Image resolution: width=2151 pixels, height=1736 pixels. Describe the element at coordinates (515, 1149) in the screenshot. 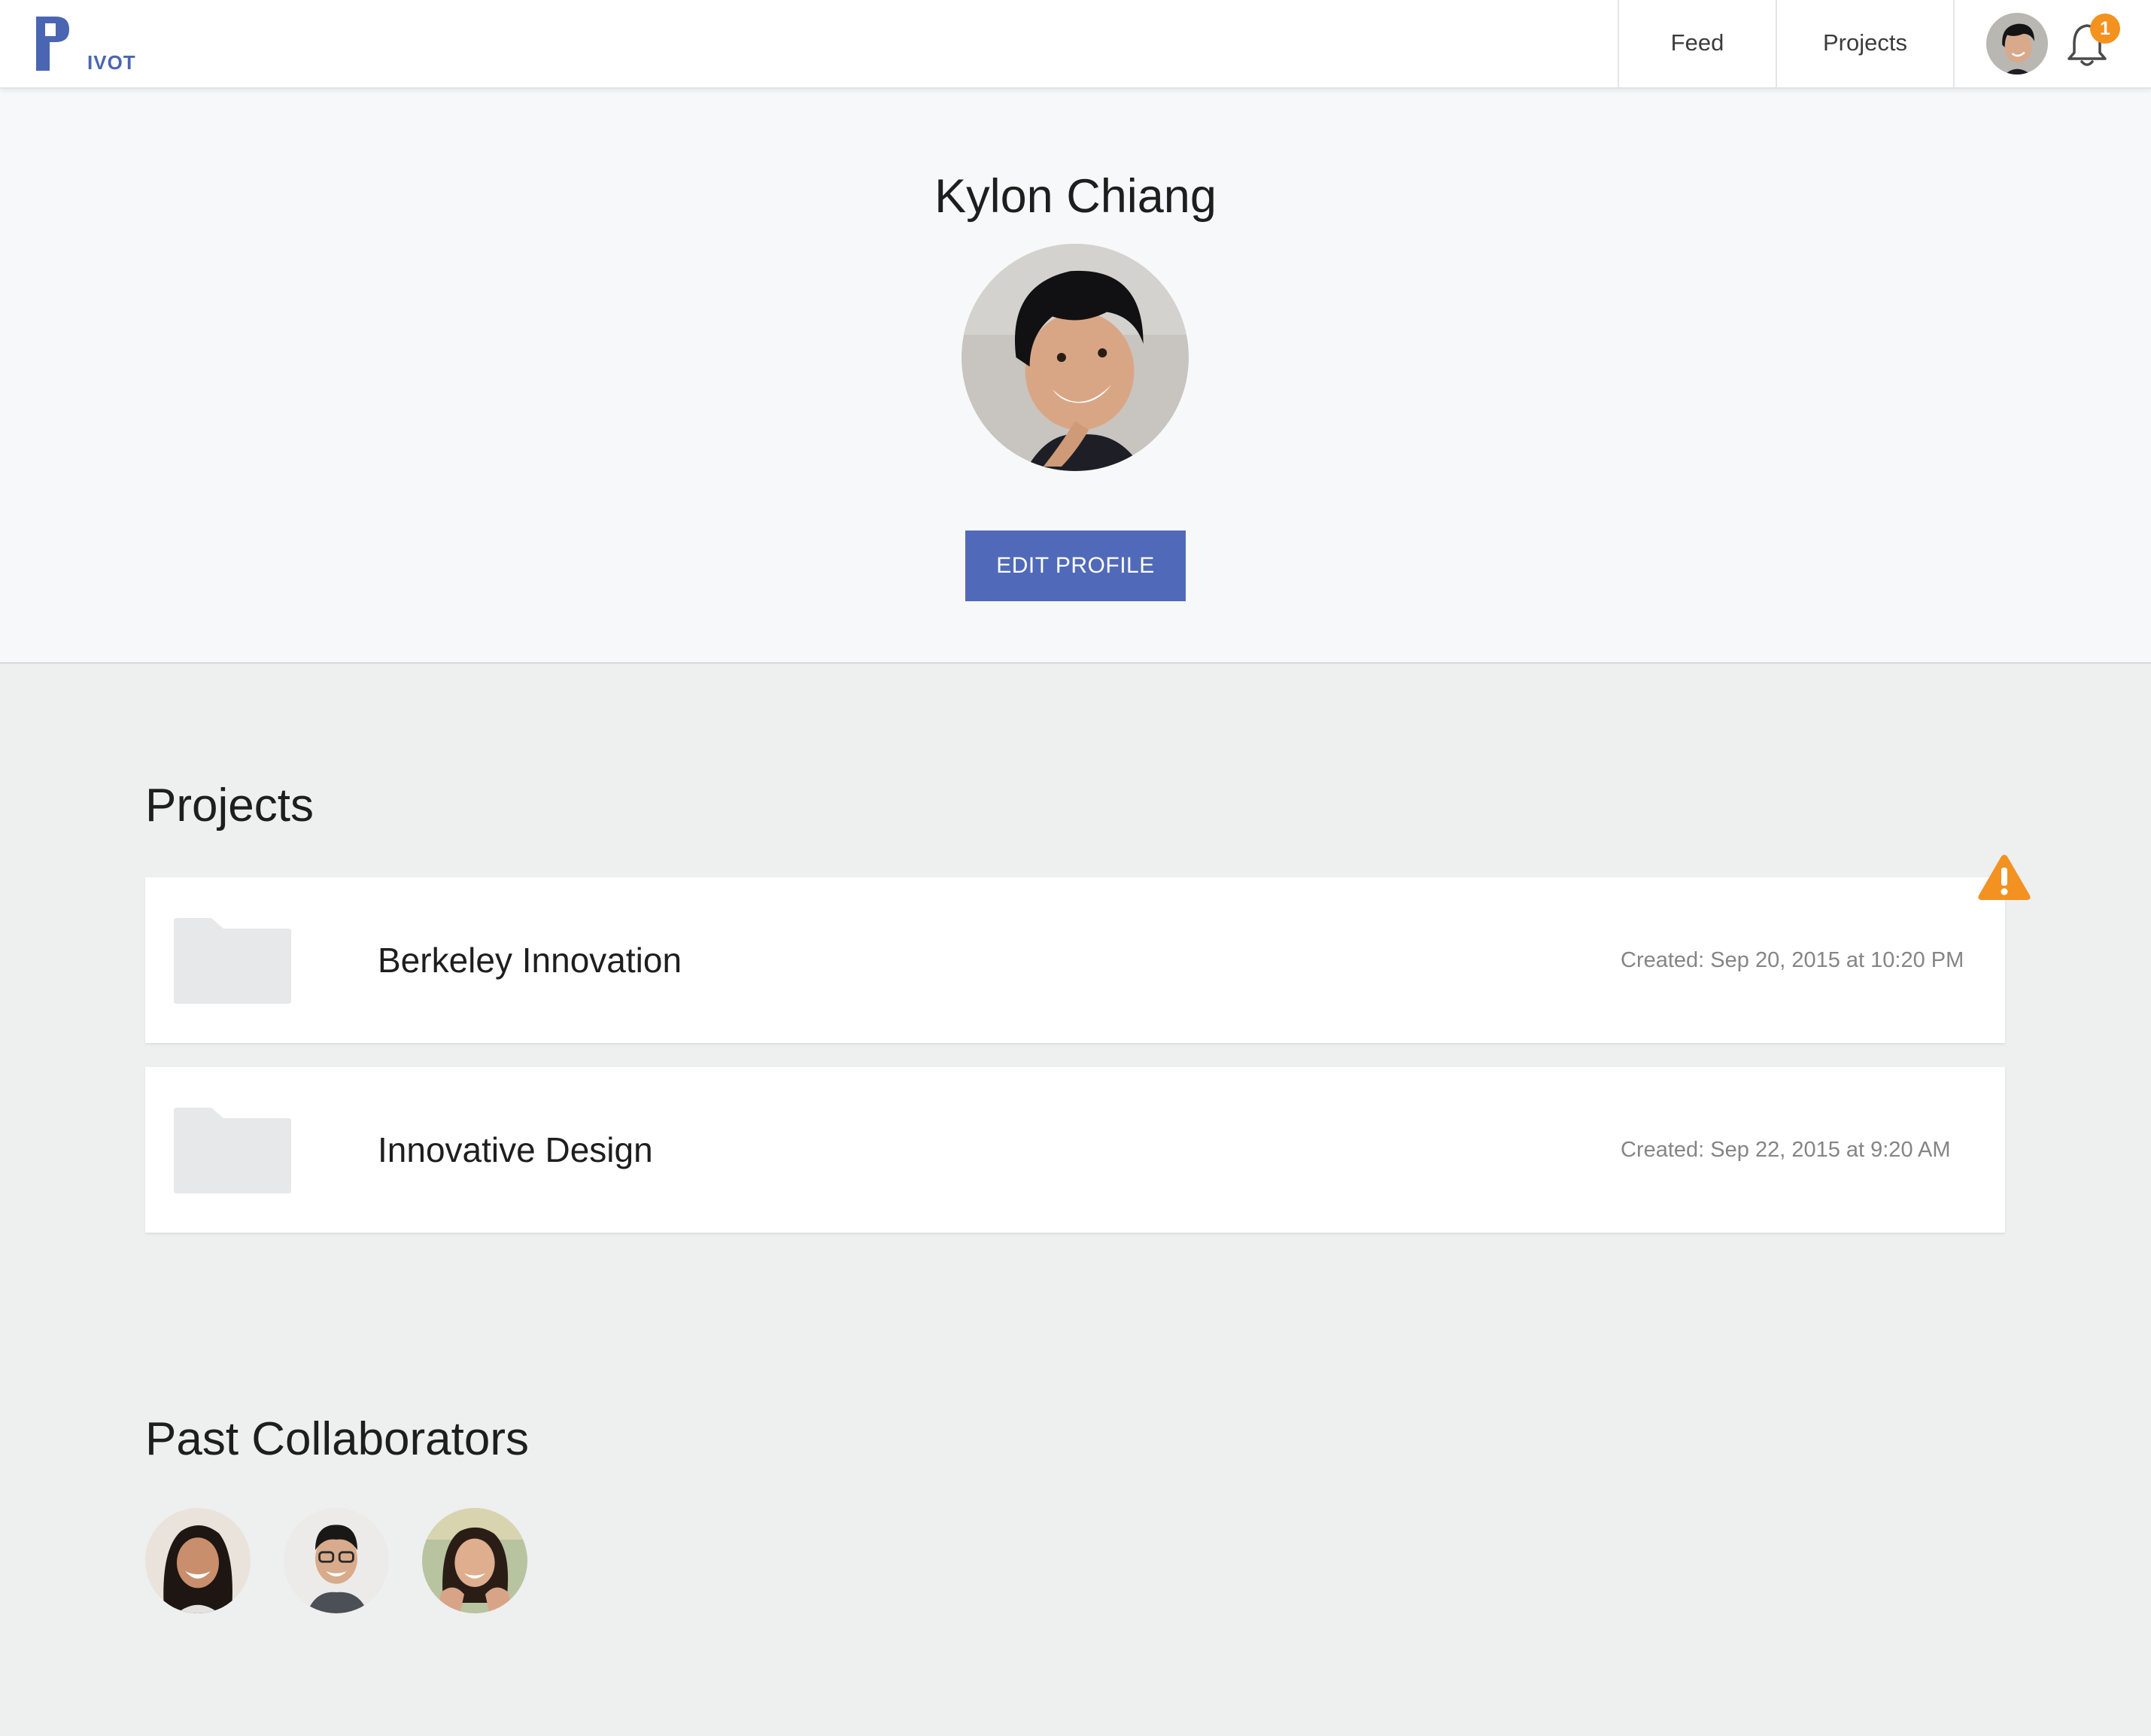

I see `project-name: Innovative Design` at that location.